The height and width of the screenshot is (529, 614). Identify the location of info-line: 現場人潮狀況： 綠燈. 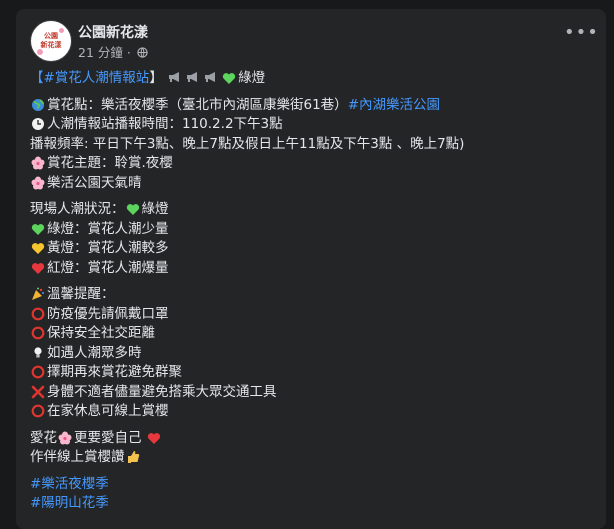
(310, 210).